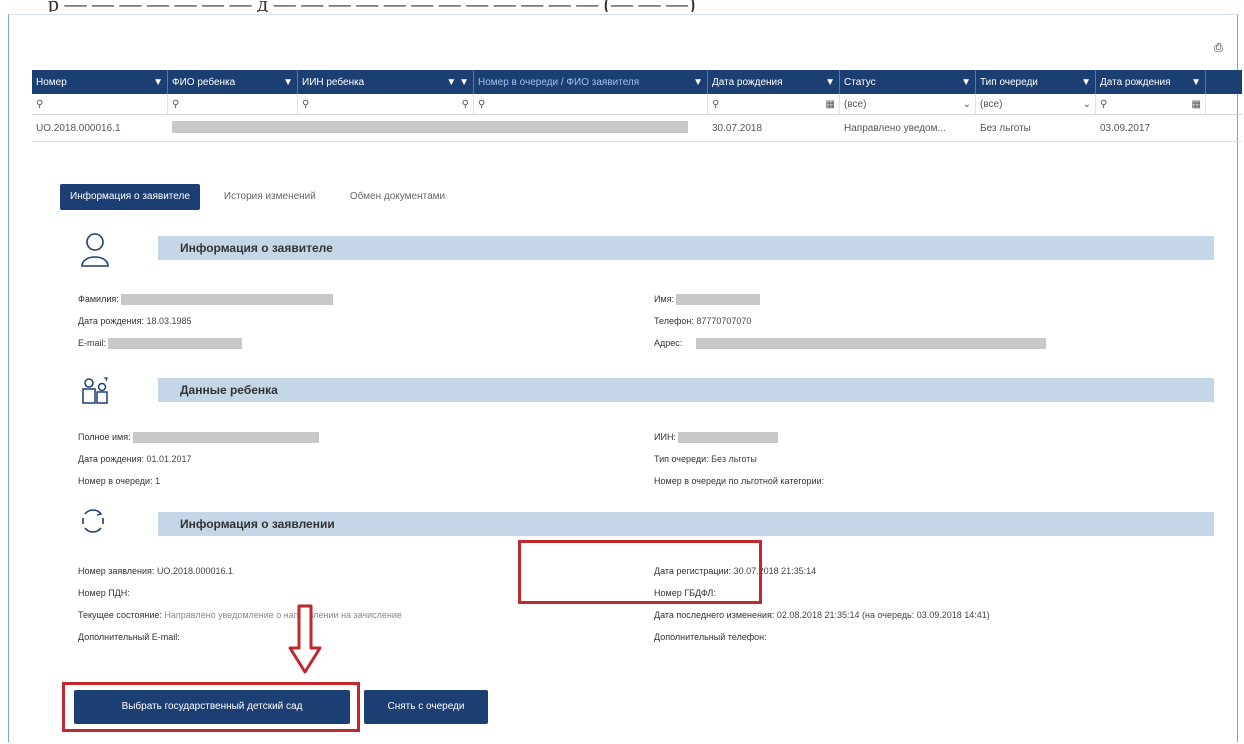  What do you see at coordinates (305, 641) in the screenshot?
I see `arrow-down-icon` at bounding box center [305, 641].